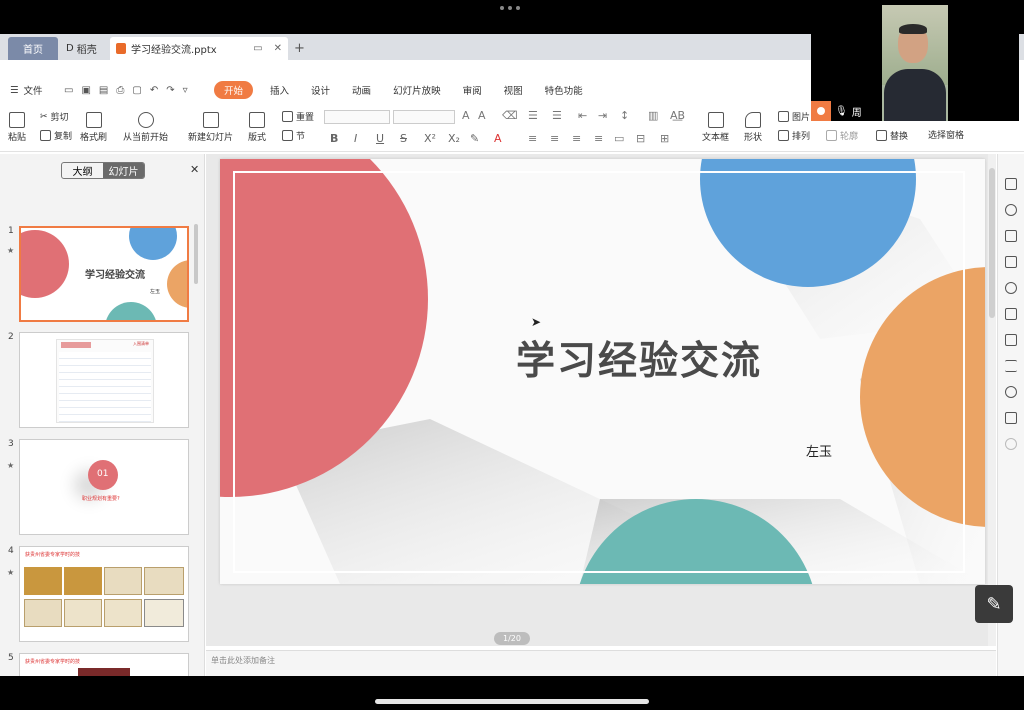 The image size is (1024, 710). I want to click on file-menu-label: 文件, so click(33, 91).